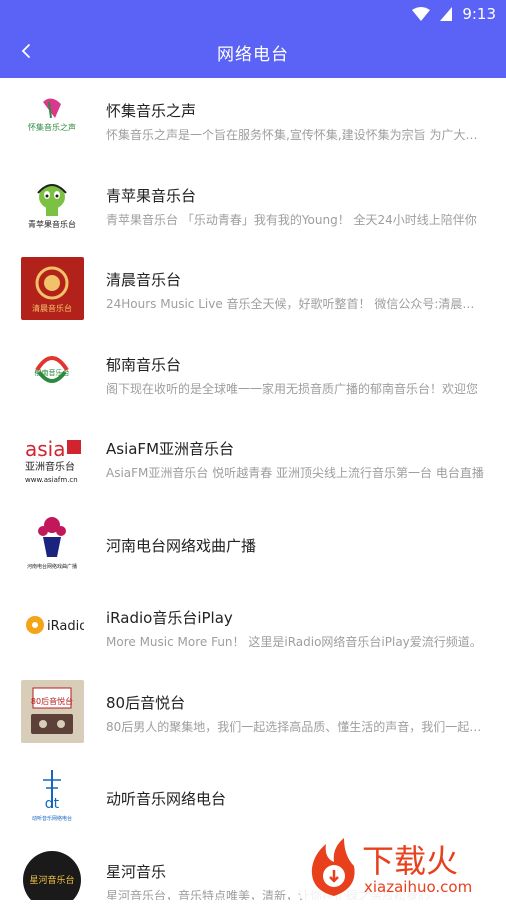 This screenshot has width=506, height=904. What do you see at coordinates (151, 195) in the screenshot?
I see `station-name: 青苹果音乐台` at bounding box center [151, 195].